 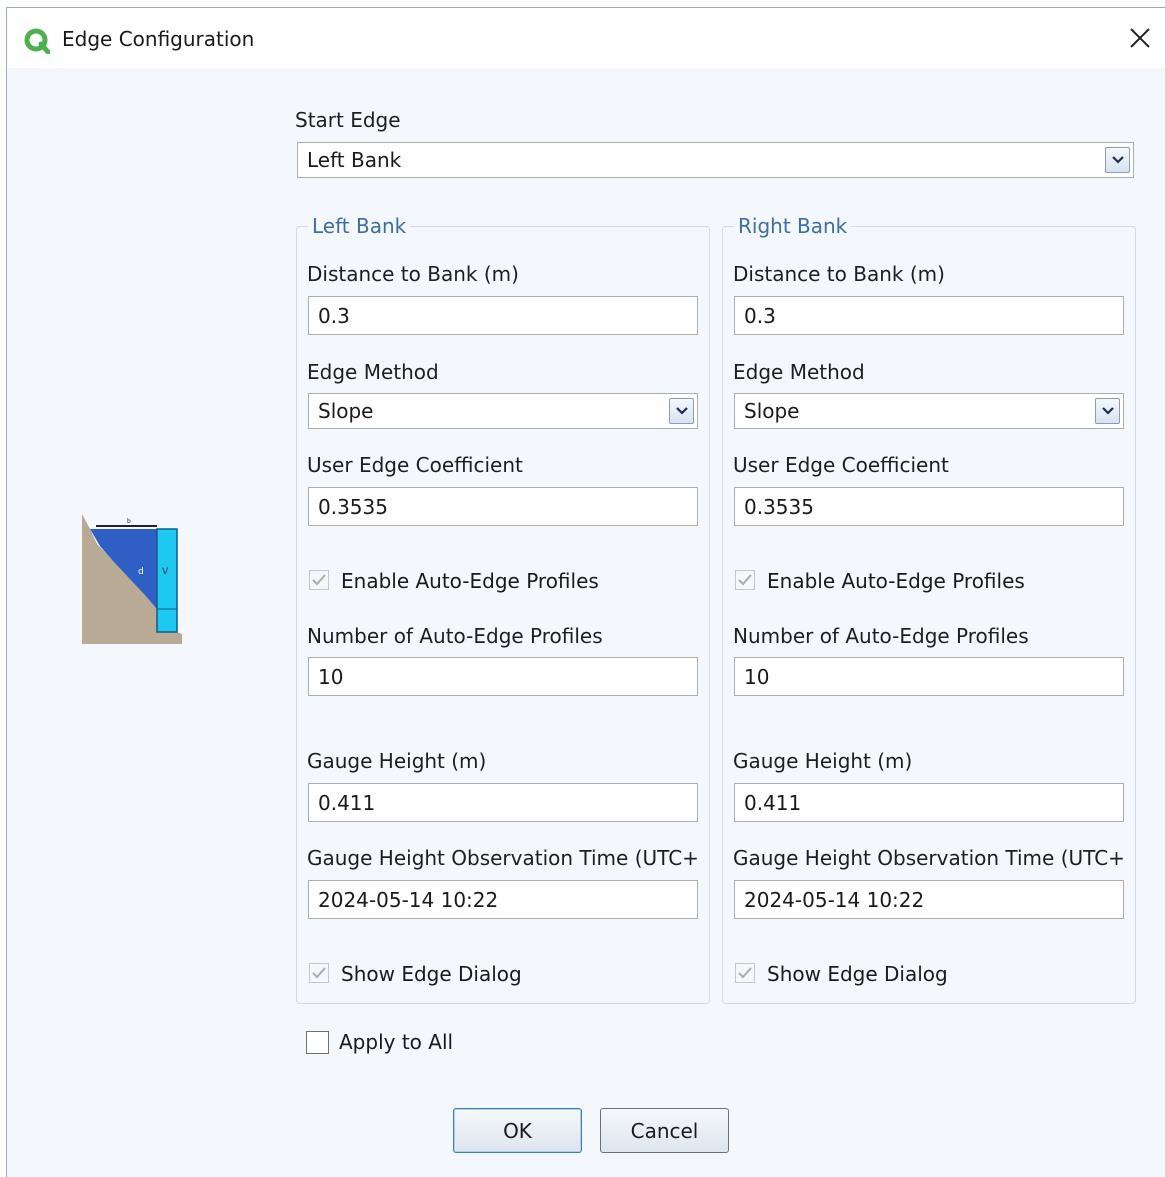 I want to click on right-obs-time-label: Gauge Height Observation Time (UTC+', so click(x=928, y=858).